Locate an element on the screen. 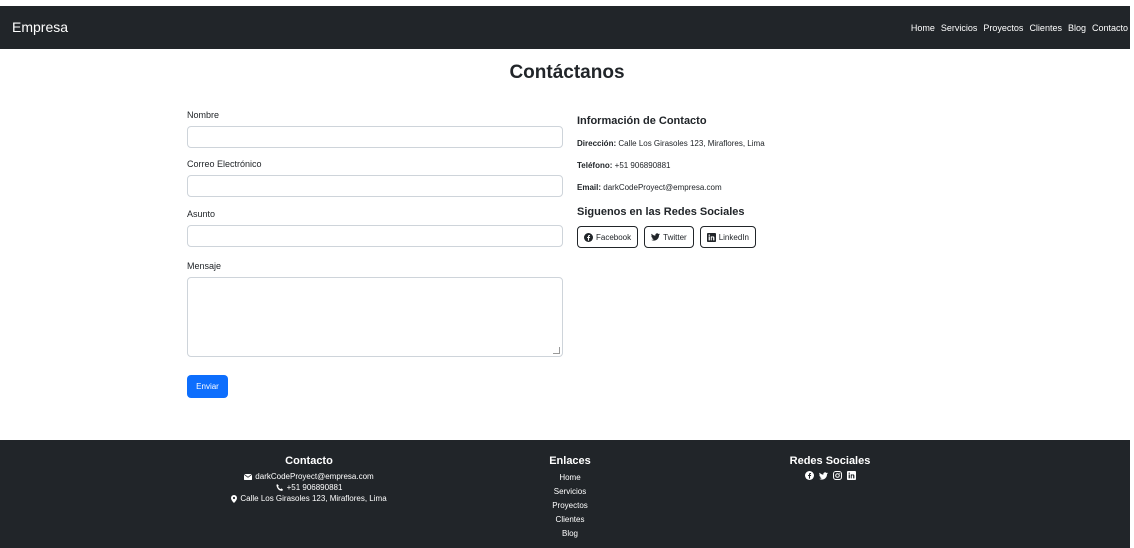 The height and width of the screenshot is (548, 1134). page-title: Contáctanos is located at coordinates (567, 72).